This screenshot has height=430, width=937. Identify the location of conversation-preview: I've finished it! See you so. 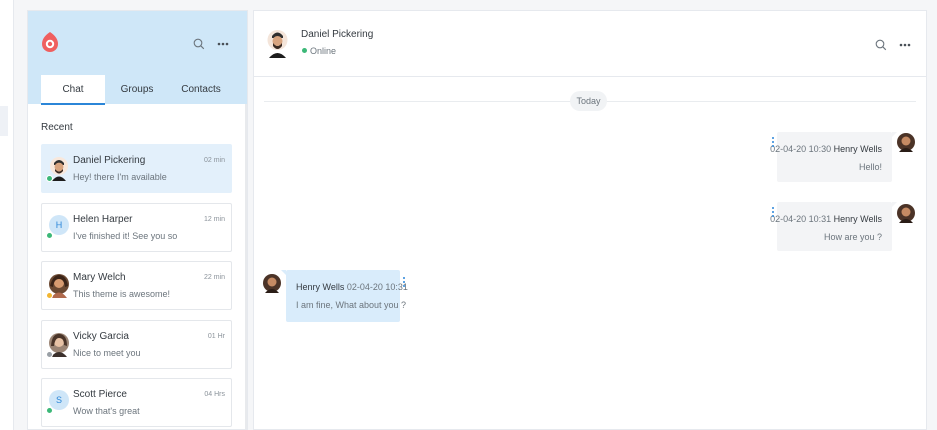
(125, 236).